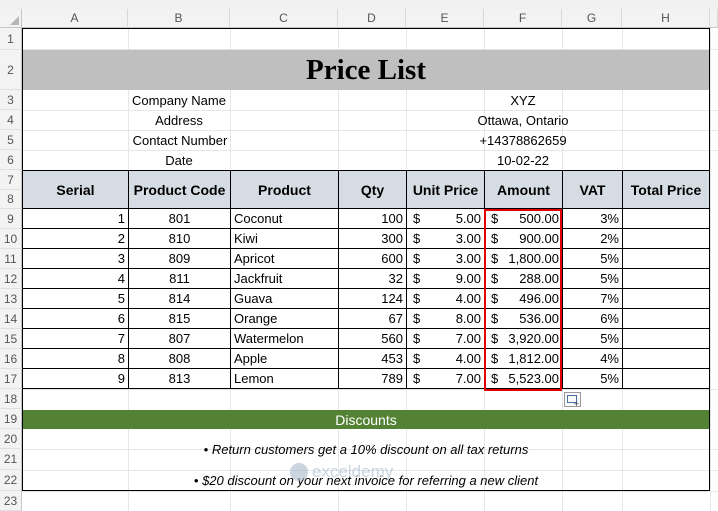 Image resolution: width=718 pixels, height=511 pixels. Describe the element at coordinates (75, 319) in the screenshot. I see `cell-serial: 6` at that location.